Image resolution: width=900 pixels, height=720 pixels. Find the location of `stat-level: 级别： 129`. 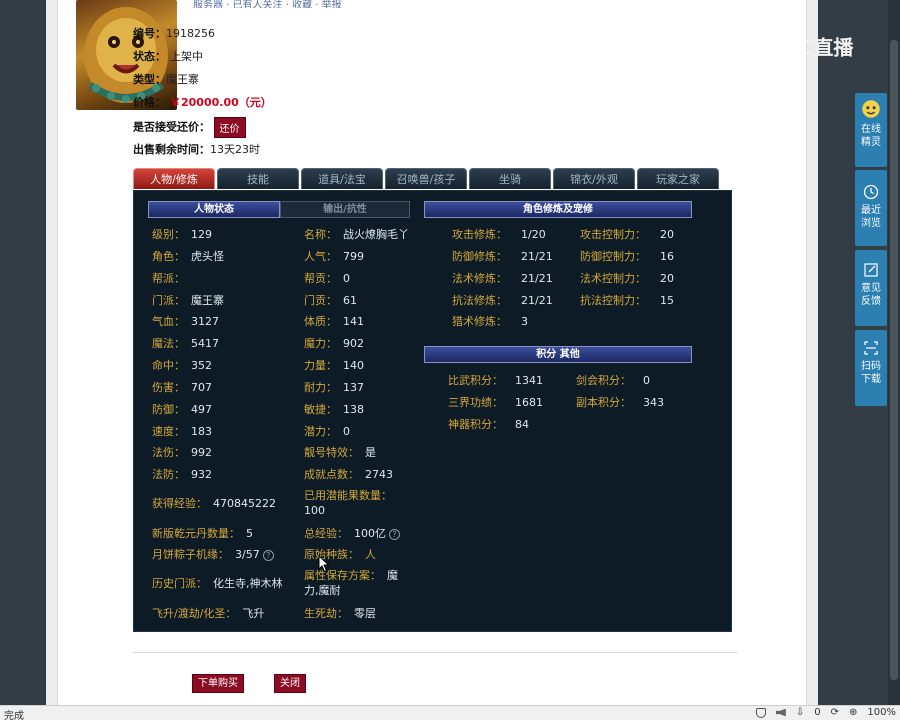

stat-level: 级别： 129 is located at coordinates (182, 234).